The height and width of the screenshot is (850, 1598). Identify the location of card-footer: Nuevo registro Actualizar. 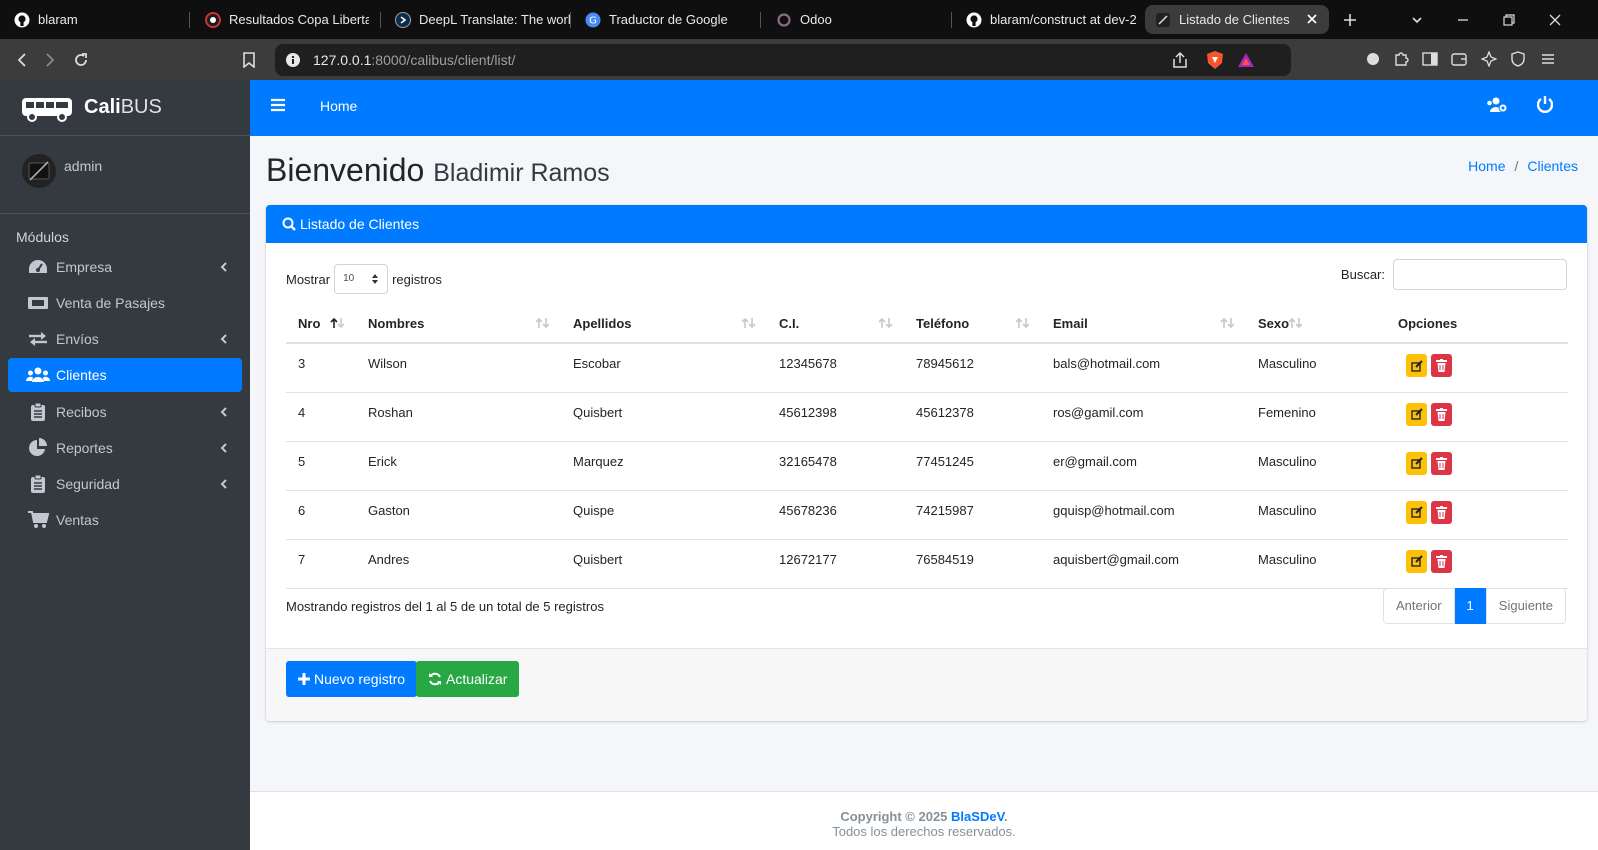
(926, 684).